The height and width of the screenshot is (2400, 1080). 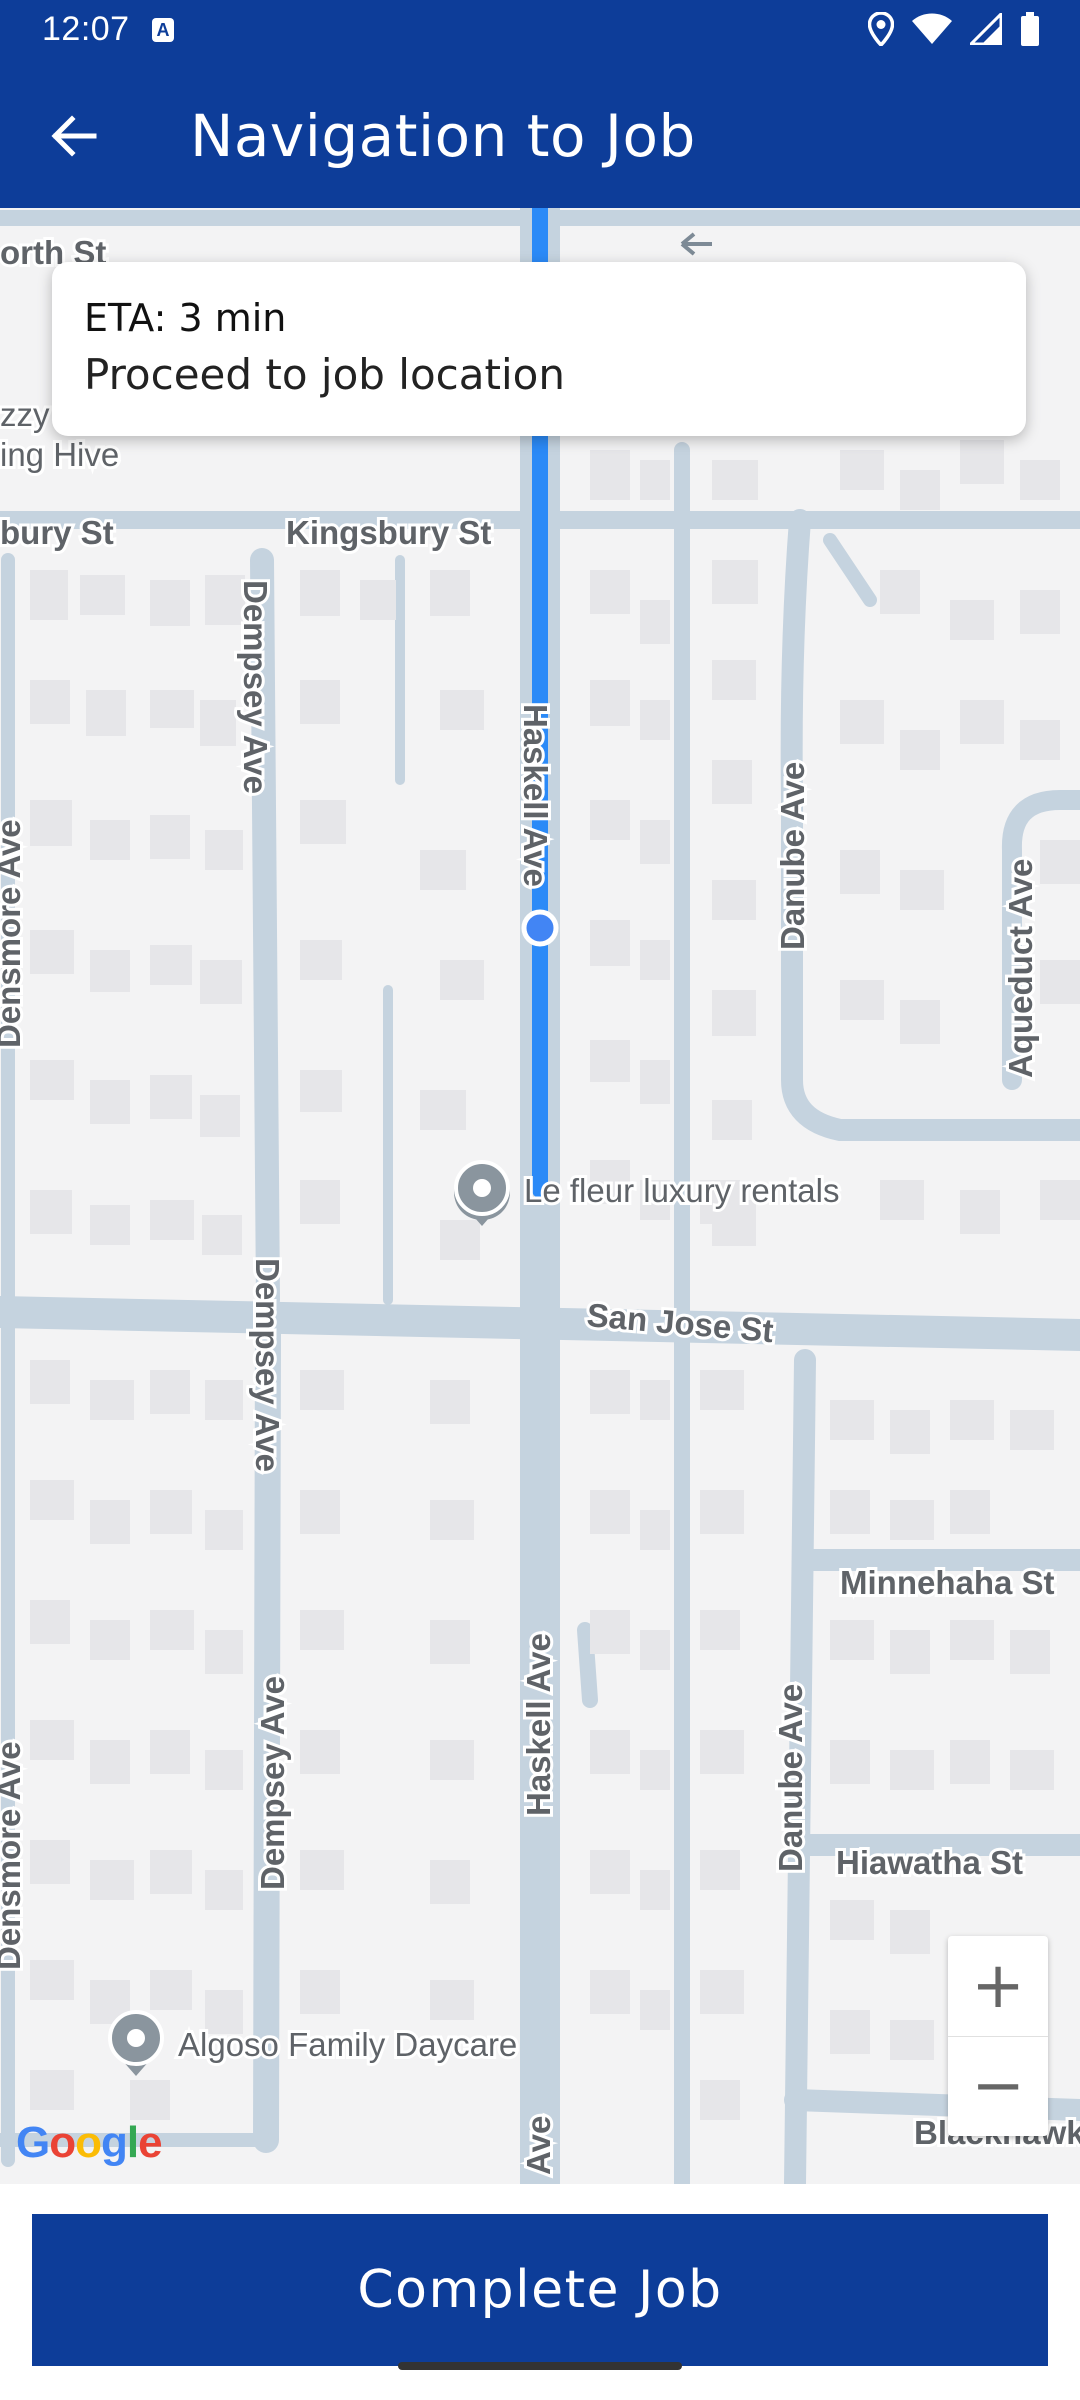 I want to click on place-label-honeyhive-line2: ing Hive, so click(x=59, y=454).